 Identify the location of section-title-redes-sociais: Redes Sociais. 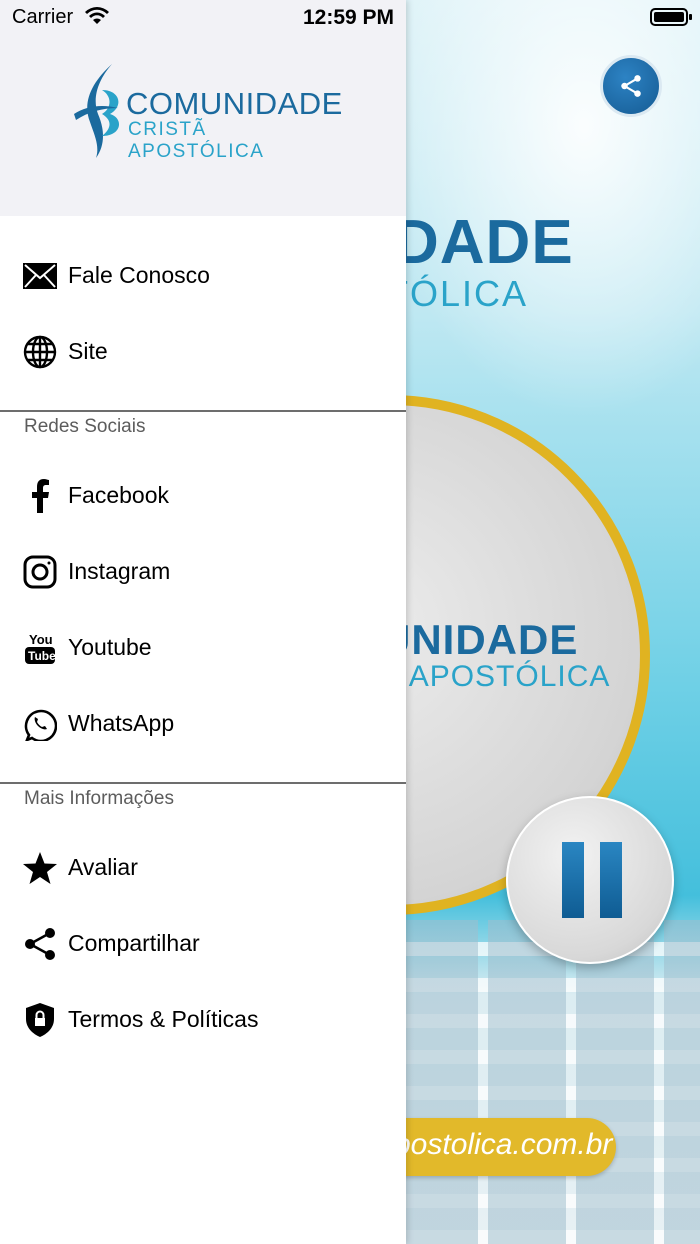
(85, 426).